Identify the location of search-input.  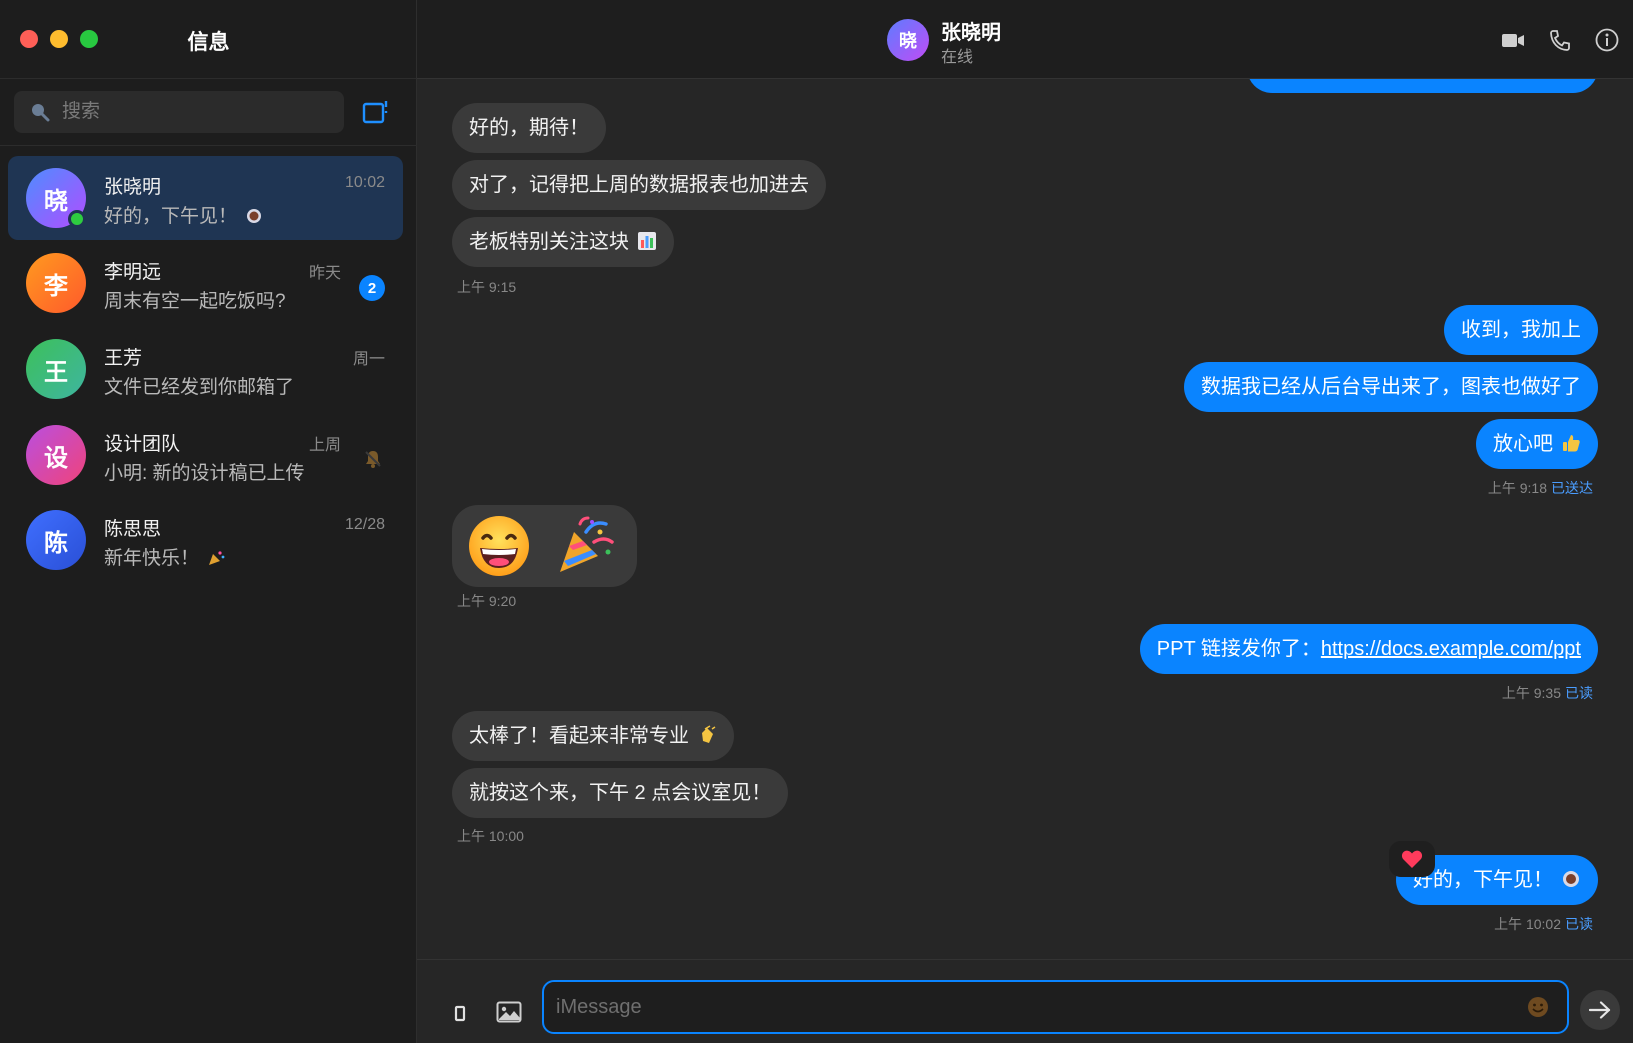
(197, 112).